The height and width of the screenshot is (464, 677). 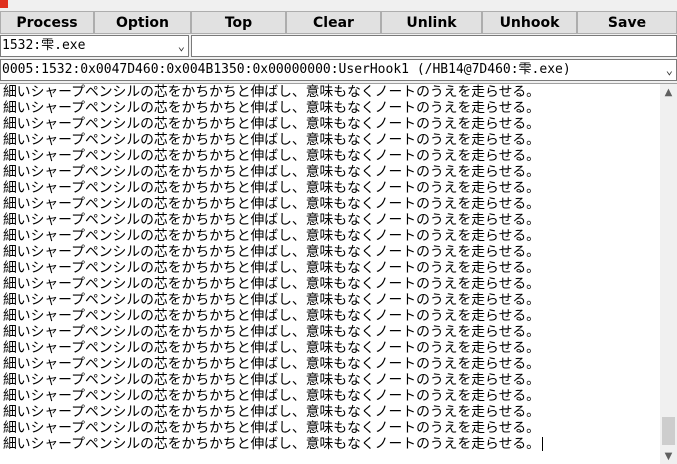 I want to click on process-button: Process, so click(x=47, y=22).